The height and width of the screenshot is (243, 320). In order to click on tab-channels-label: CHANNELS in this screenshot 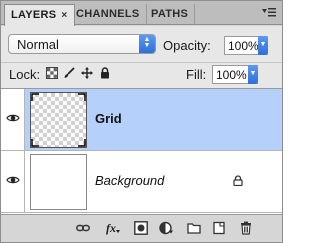, I will do `click(108, 14)`.